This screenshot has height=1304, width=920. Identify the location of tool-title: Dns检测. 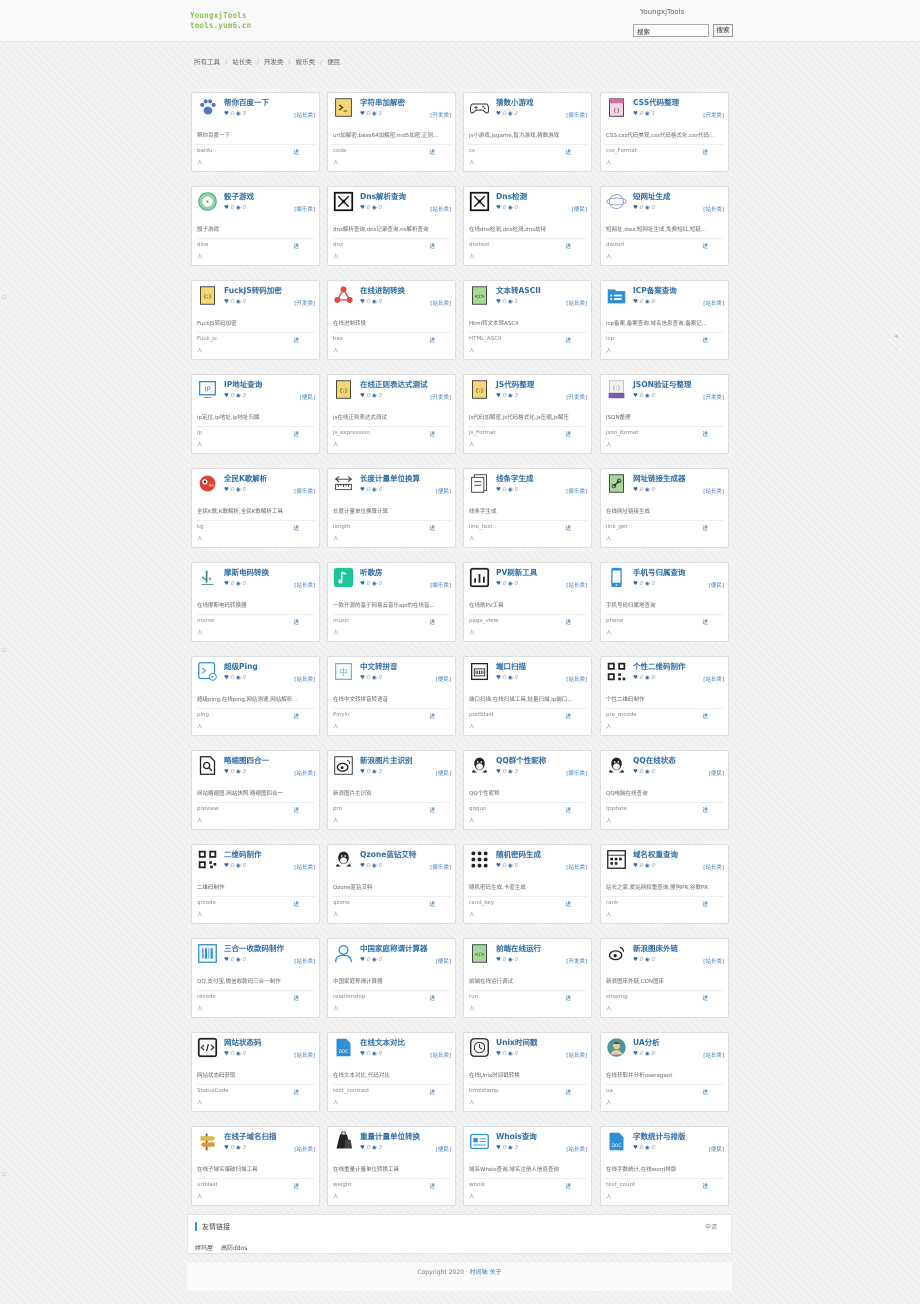
(511, 196).